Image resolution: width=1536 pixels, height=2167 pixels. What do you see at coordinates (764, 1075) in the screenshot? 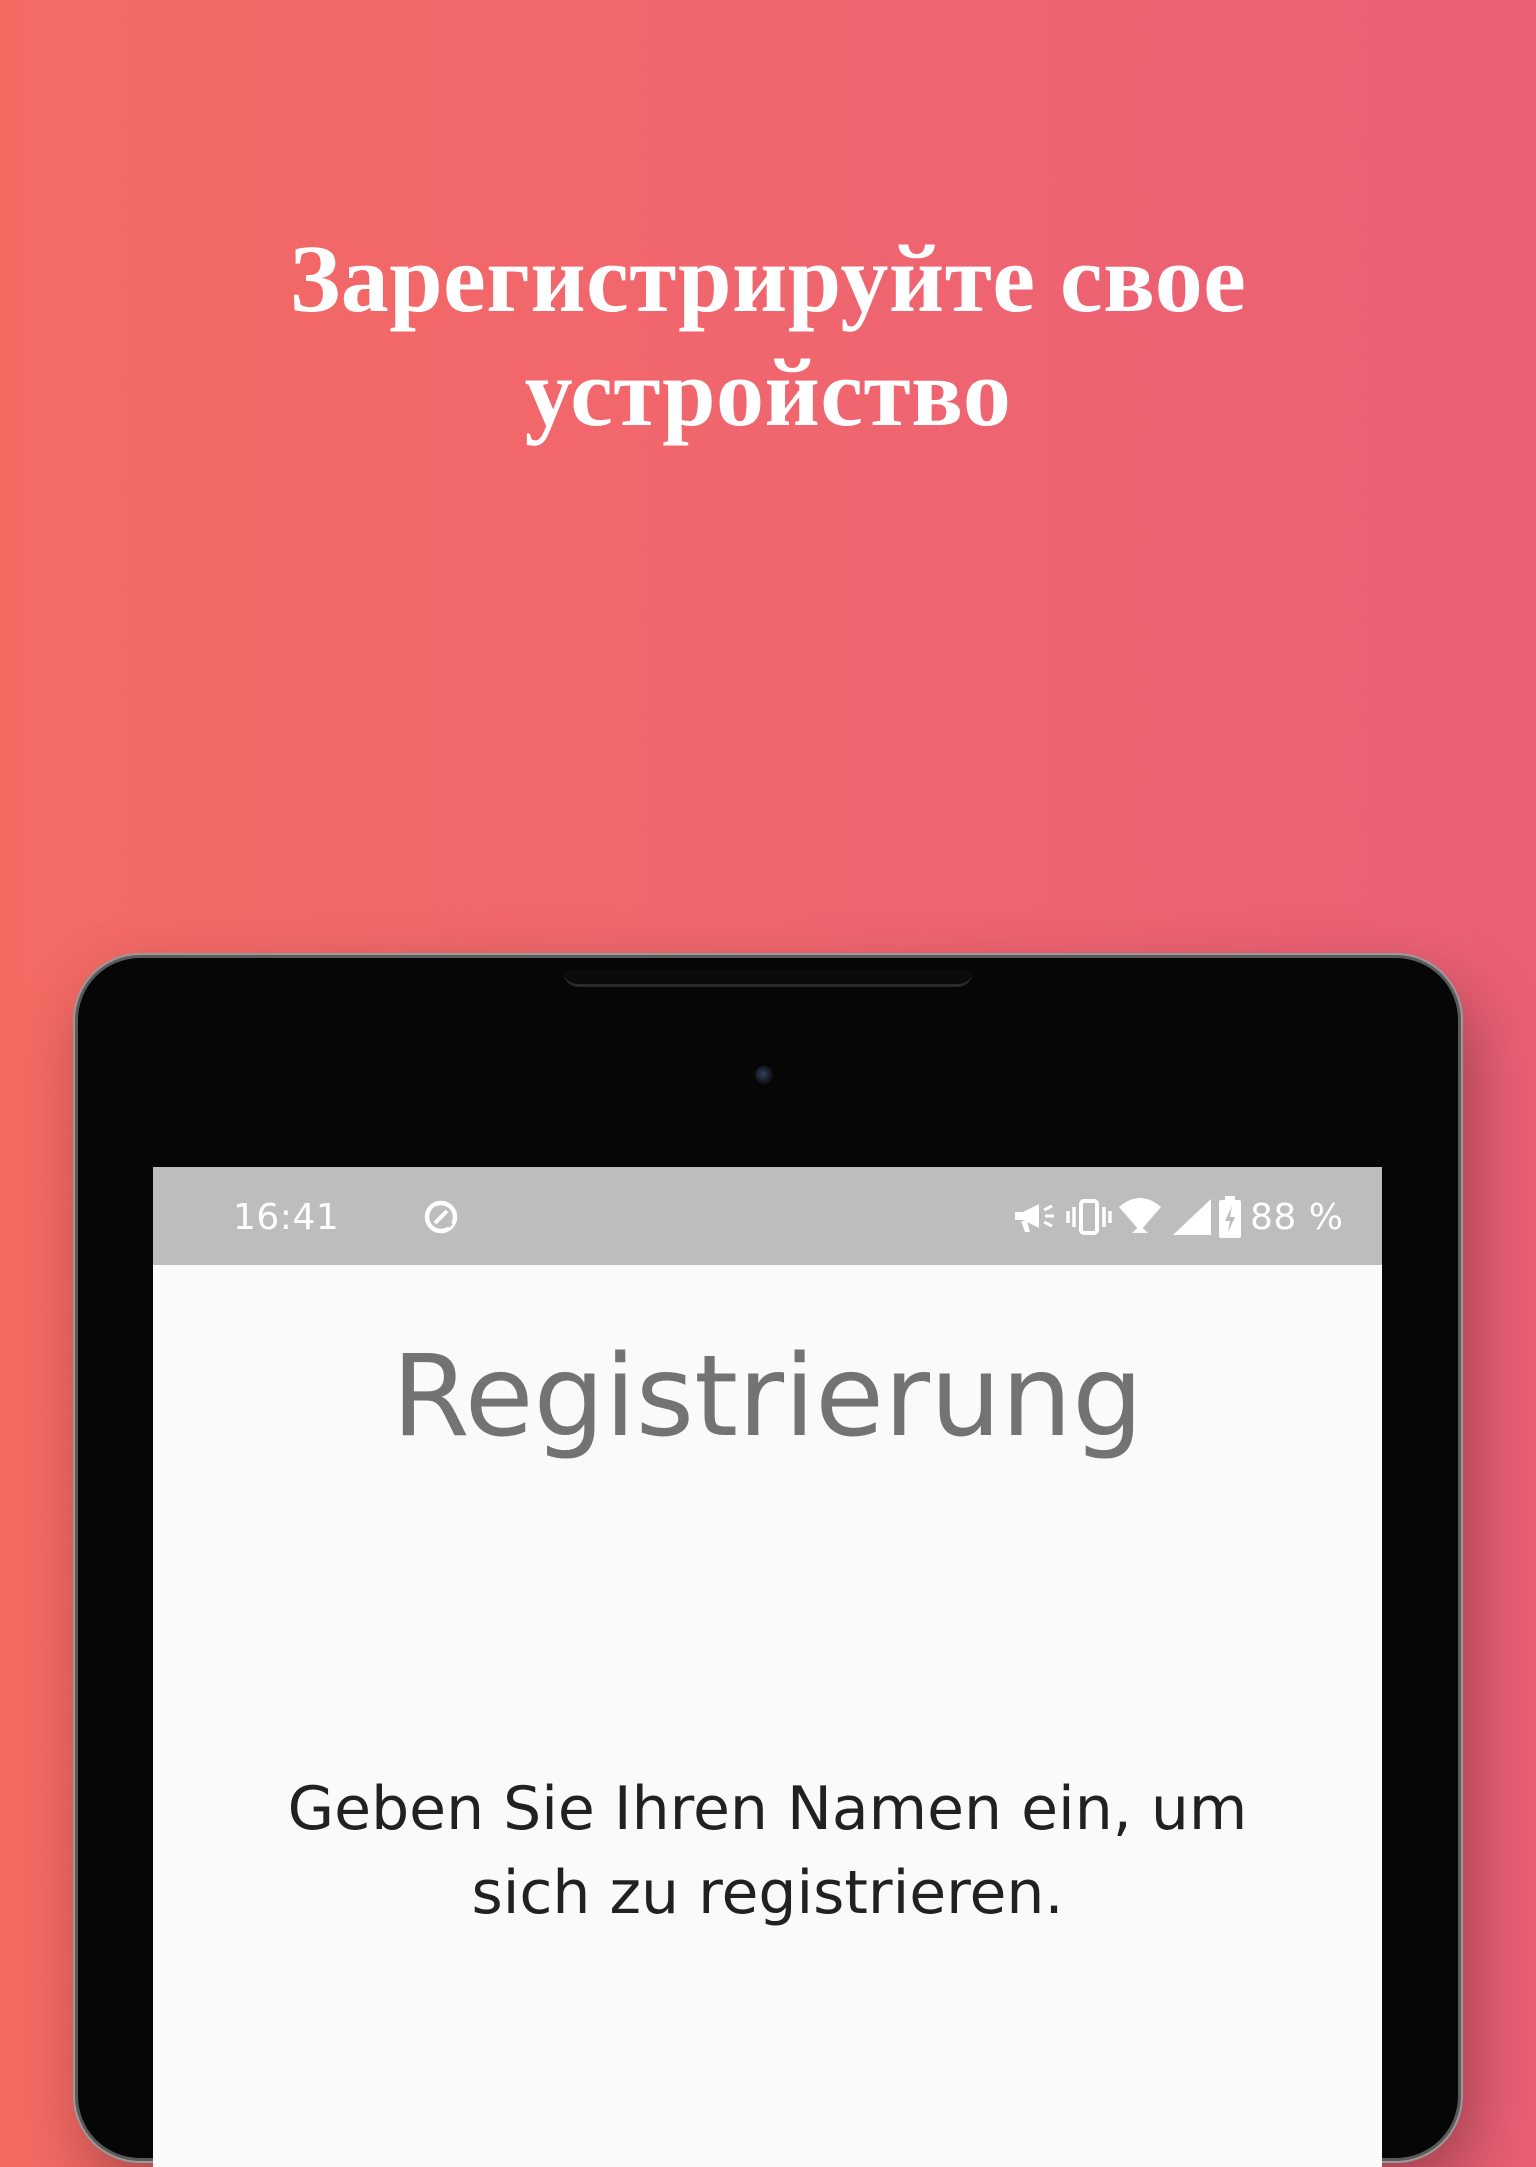
I see `front-camera` at bounding box center [764, 1075].